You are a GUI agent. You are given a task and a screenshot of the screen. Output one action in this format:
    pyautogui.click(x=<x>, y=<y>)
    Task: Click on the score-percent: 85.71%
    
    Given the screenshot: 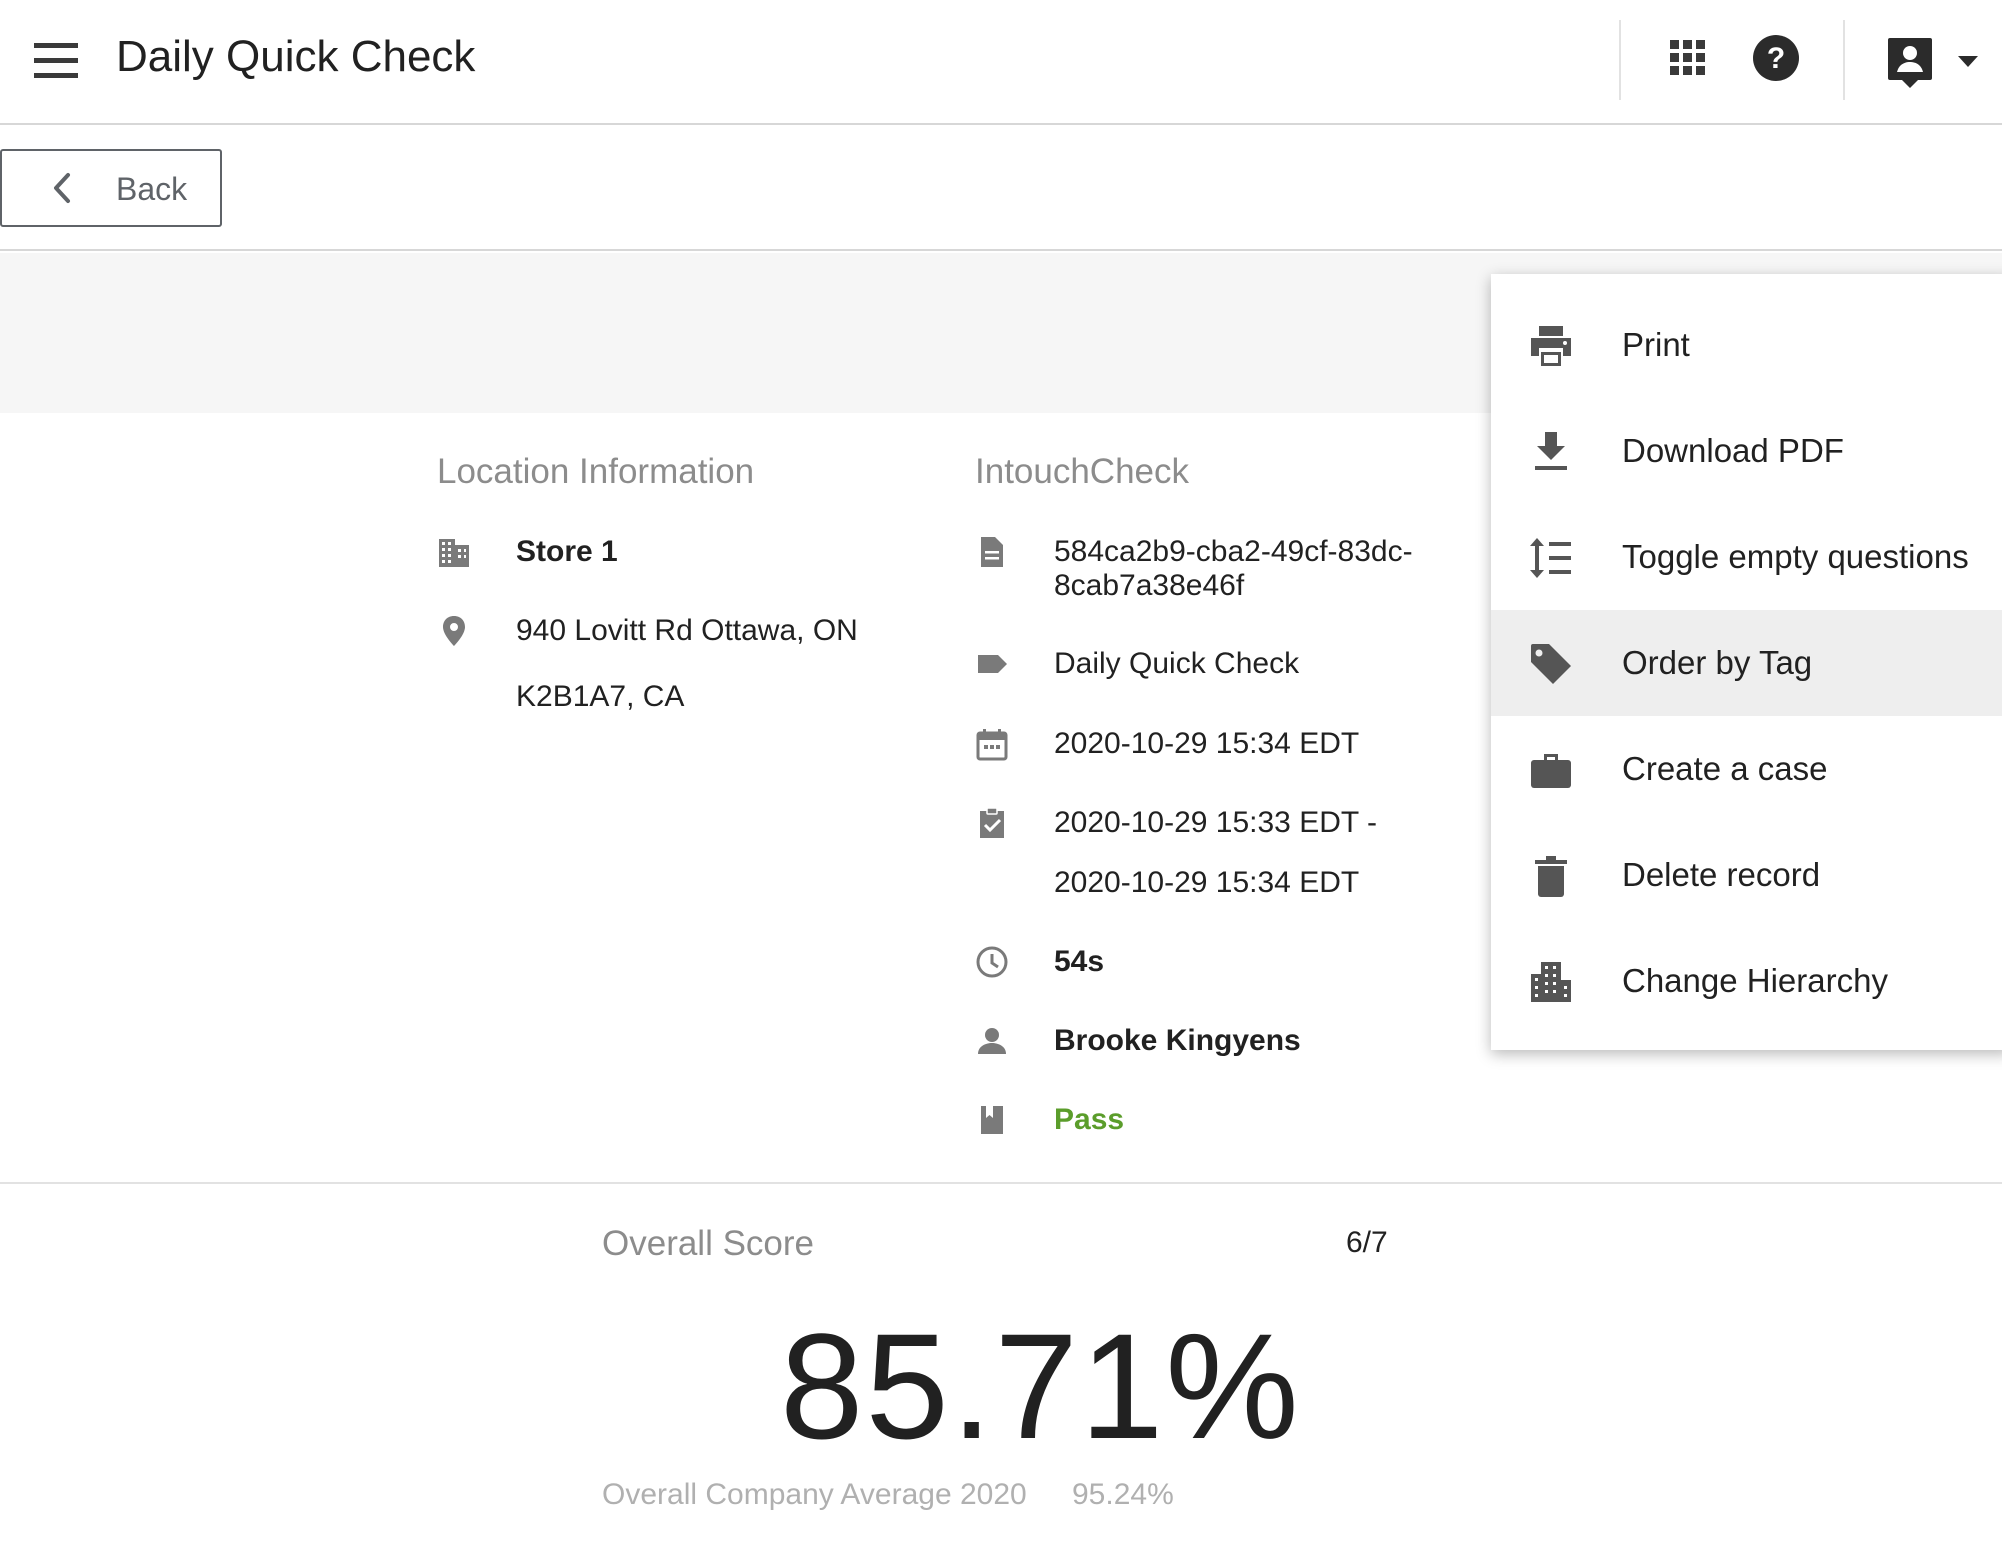 What is the action you would take?
    pyautogui.click(x=1040, y=1386)
    